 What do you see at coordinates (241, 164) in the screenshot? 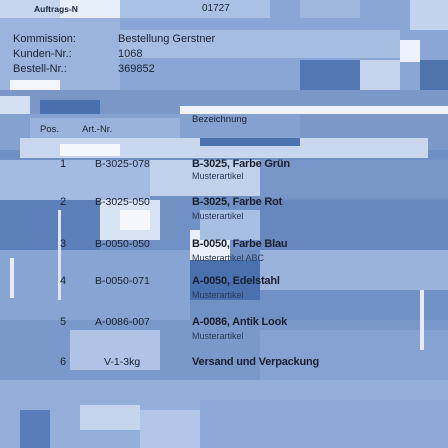
I see `row-description: B-3025, Farbe Grün` at bounding box center [241, 164].